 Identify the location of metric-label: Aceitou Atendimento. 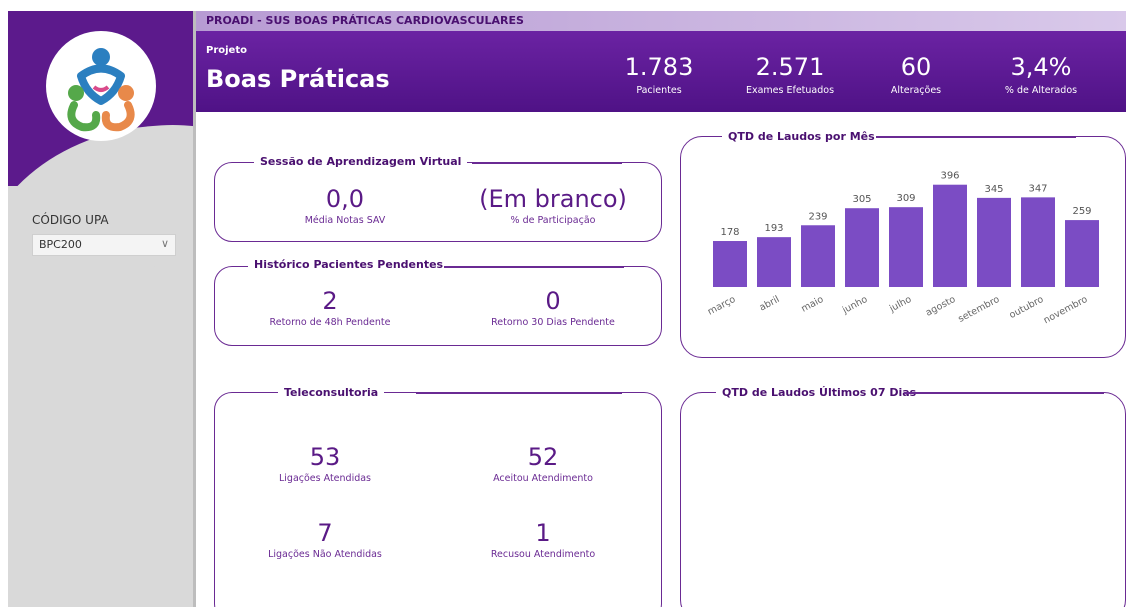
(543, 478).